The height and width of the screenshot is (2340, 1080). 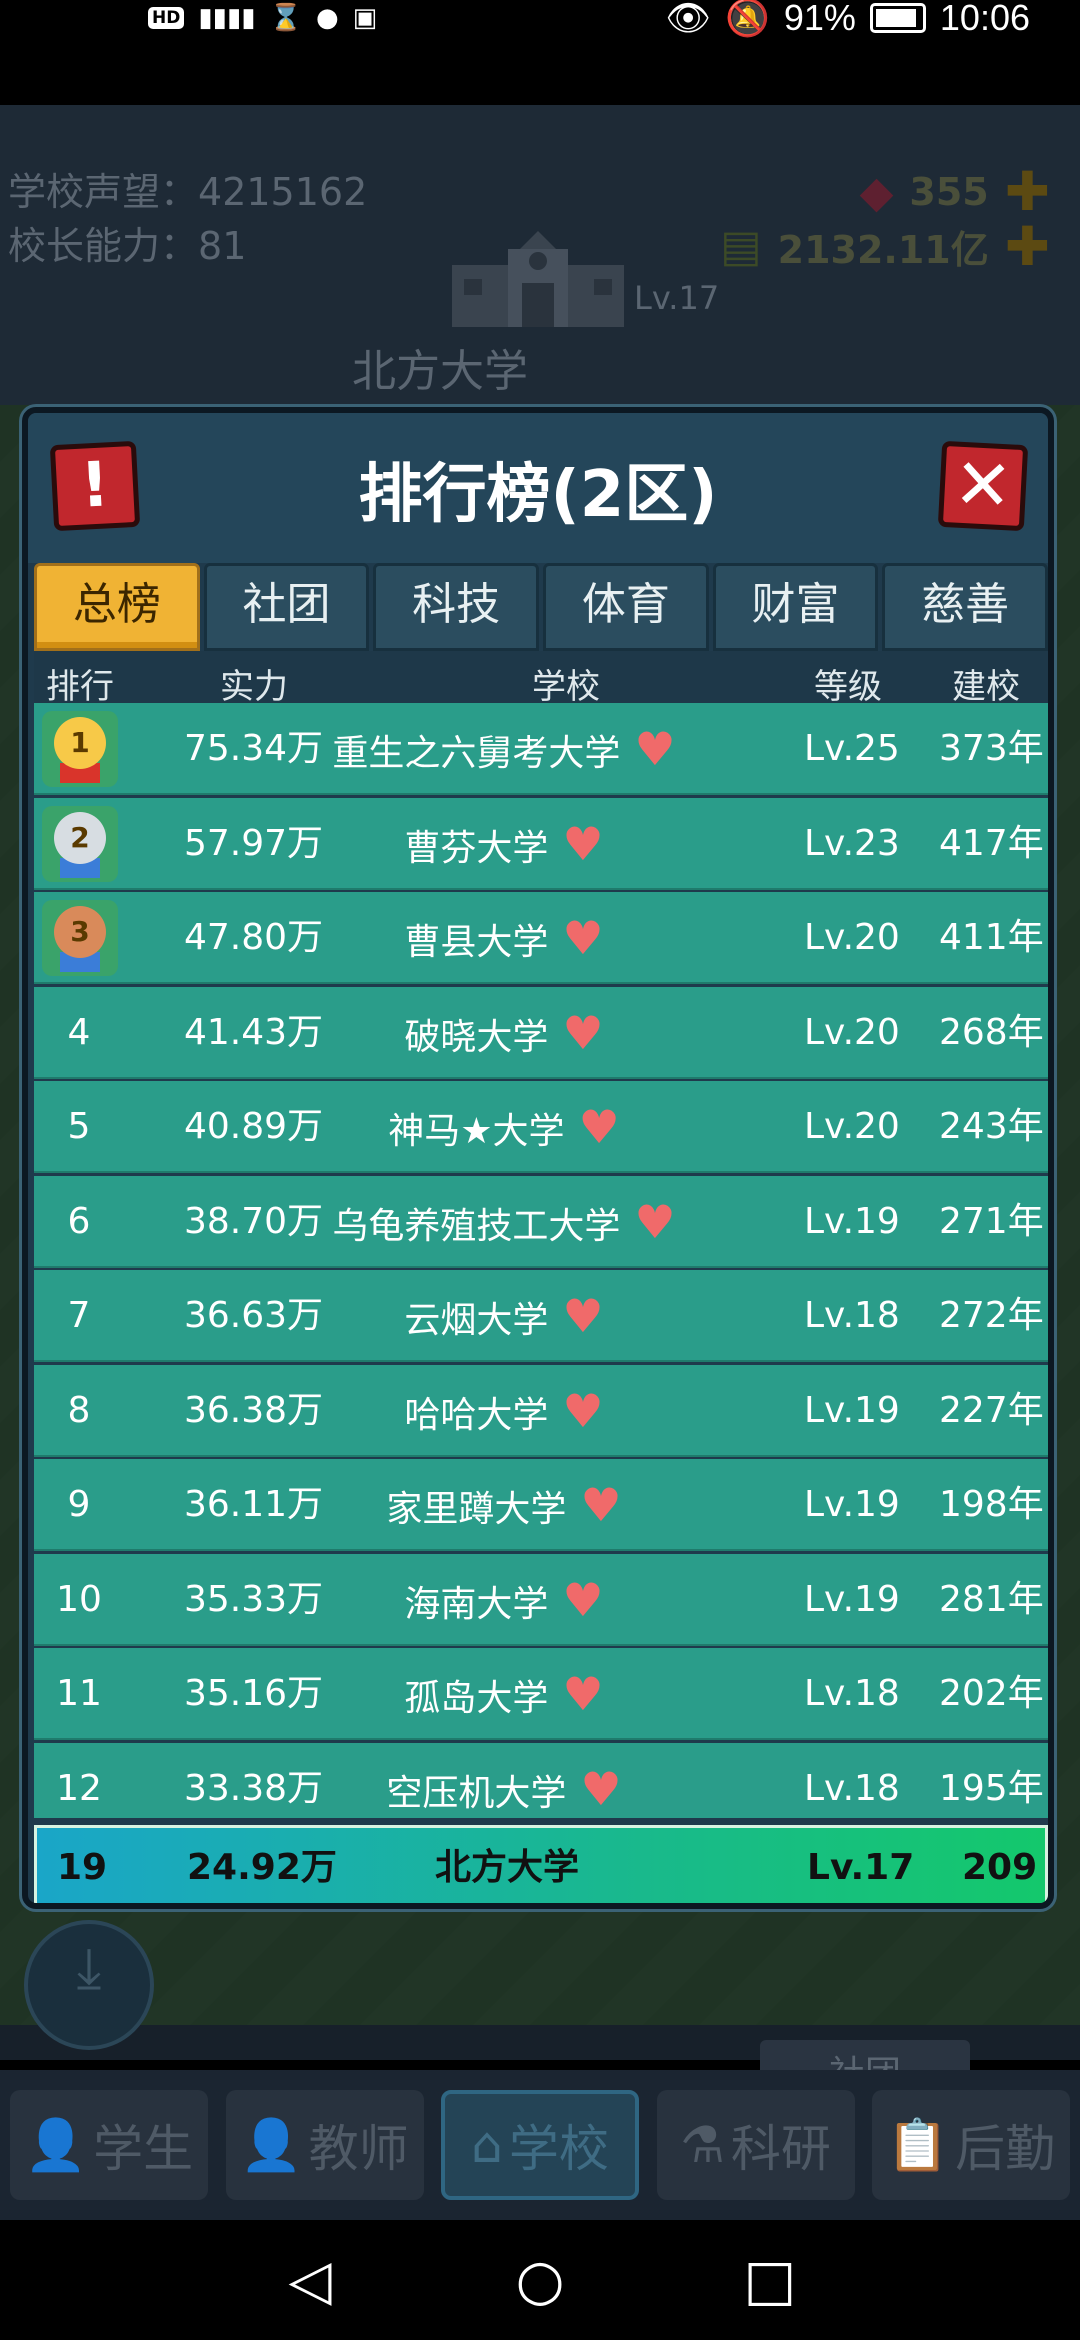 I want to click on age-value: 271年, so click(x=991, y=1221).